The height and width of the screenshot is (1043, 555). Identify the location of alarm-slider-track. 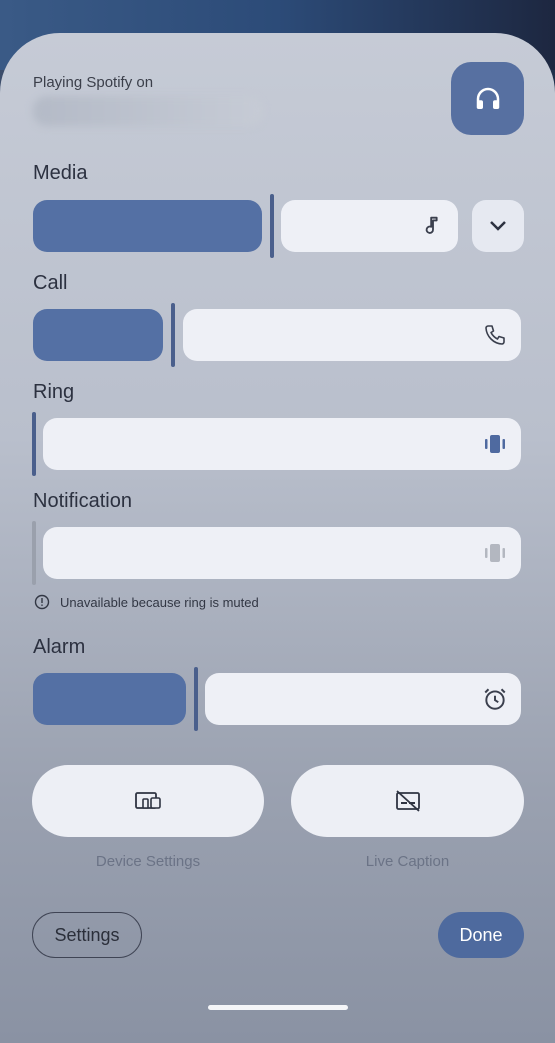
(363, 699).